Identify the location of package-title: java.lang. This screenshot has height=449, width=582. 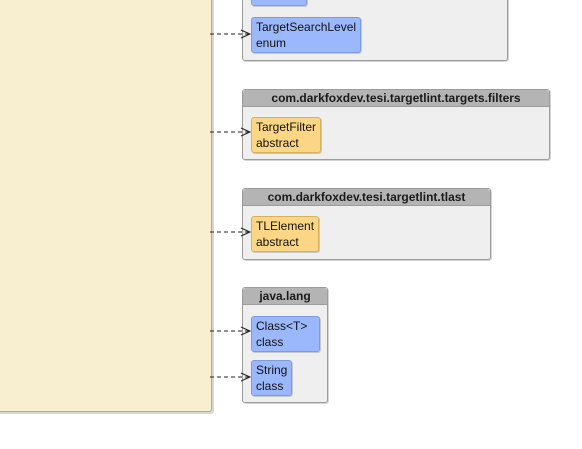
(285, 296).